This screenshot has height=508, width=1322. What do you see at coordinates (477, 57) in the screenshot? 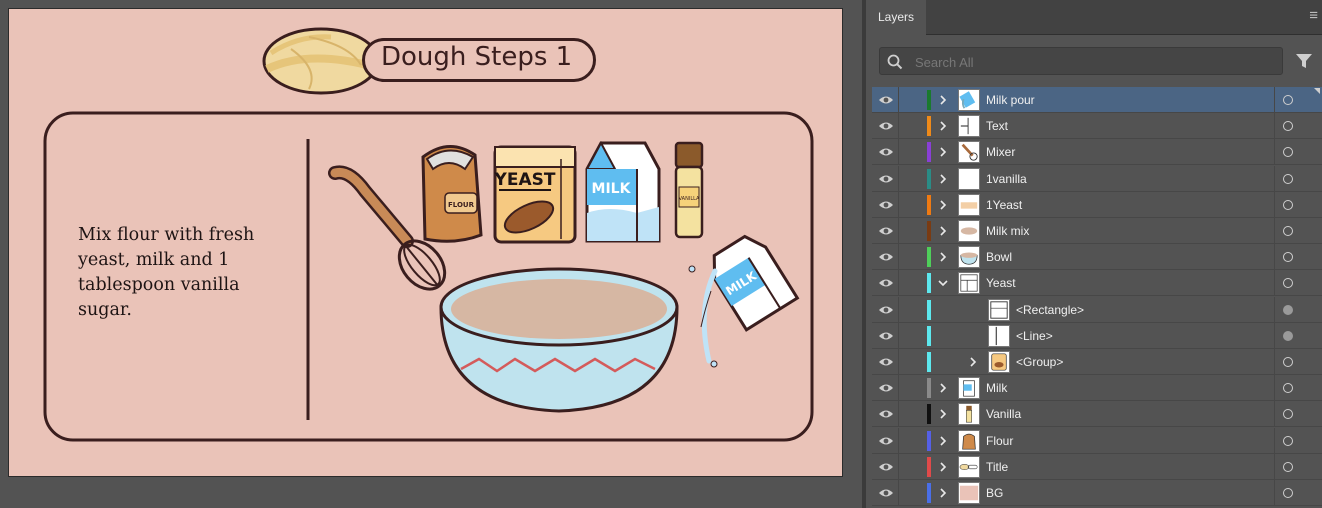
I see `artboard-title: Dough Steps 1` at bounding box center [477, 57].